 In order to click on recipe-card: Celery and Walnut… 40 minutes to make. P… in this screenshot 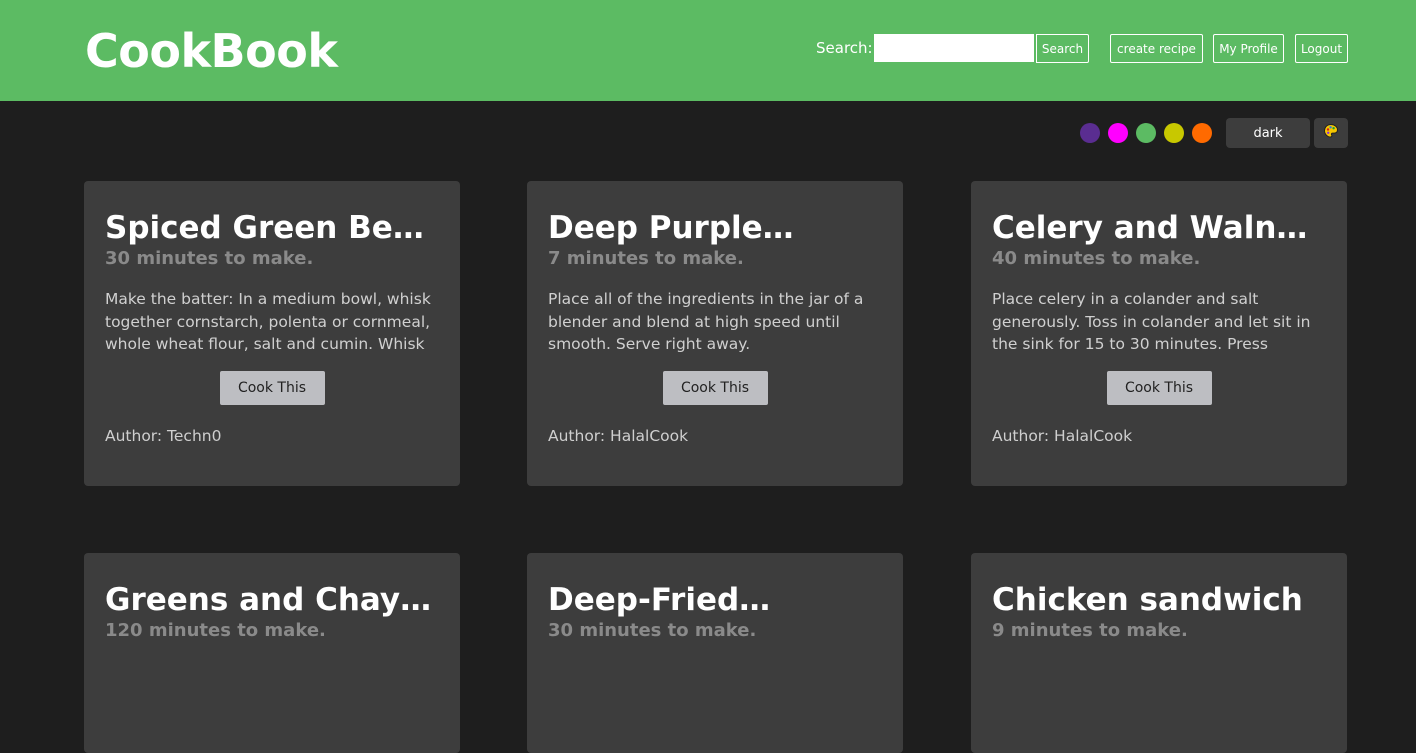, I will do `click(1159, 333)`.